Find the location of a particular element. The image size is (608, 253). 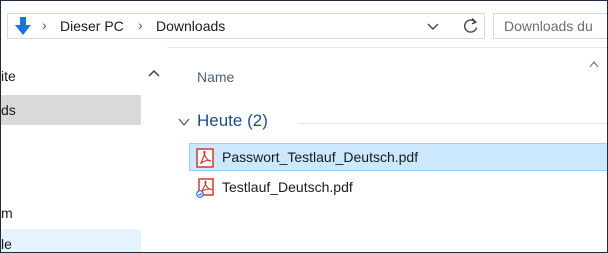

nav-item-label: le is located at coordinates (6, 244).